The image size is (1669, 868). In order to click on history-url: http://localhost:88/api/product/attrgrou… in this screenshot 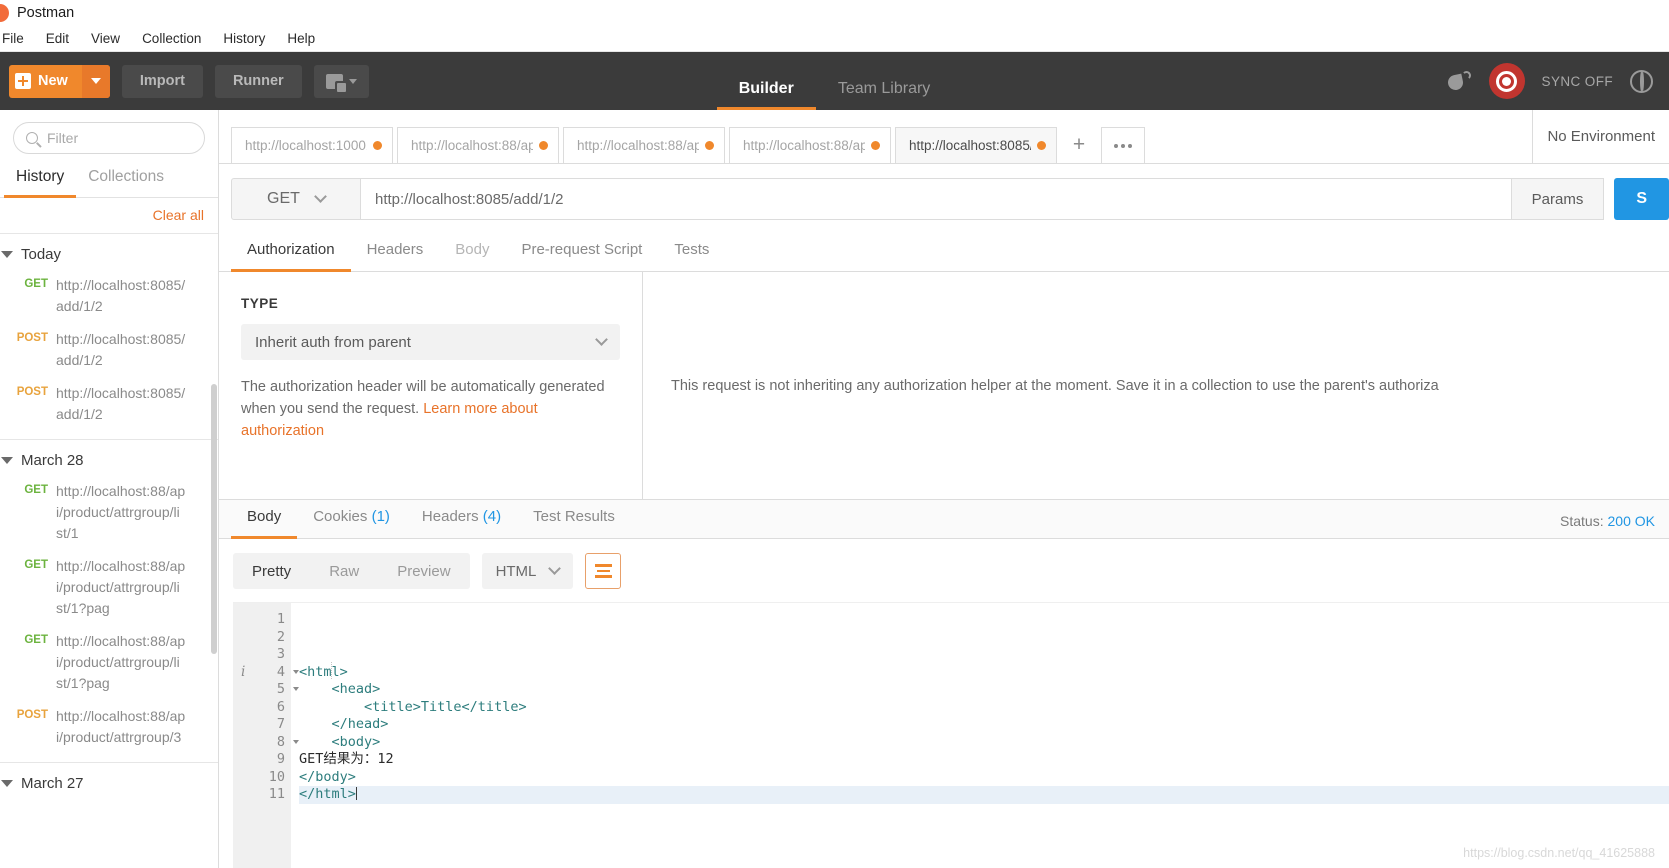, I will do `click(121, 726)`.